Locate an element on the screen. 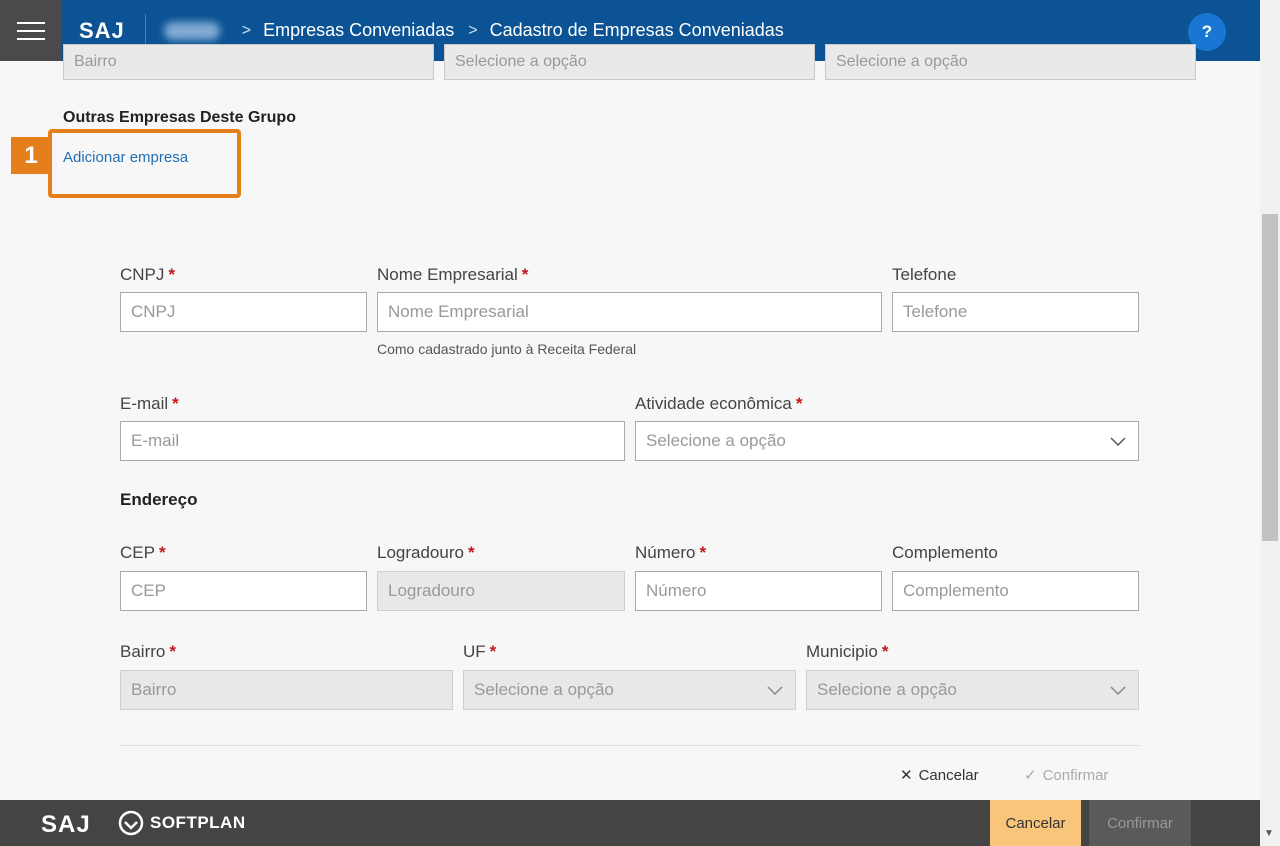 This screenshot has width=1280, height=846. breadcrumb-empresas-conveniadas: Empresas Conveniadas is located at coordinates (358, 30).